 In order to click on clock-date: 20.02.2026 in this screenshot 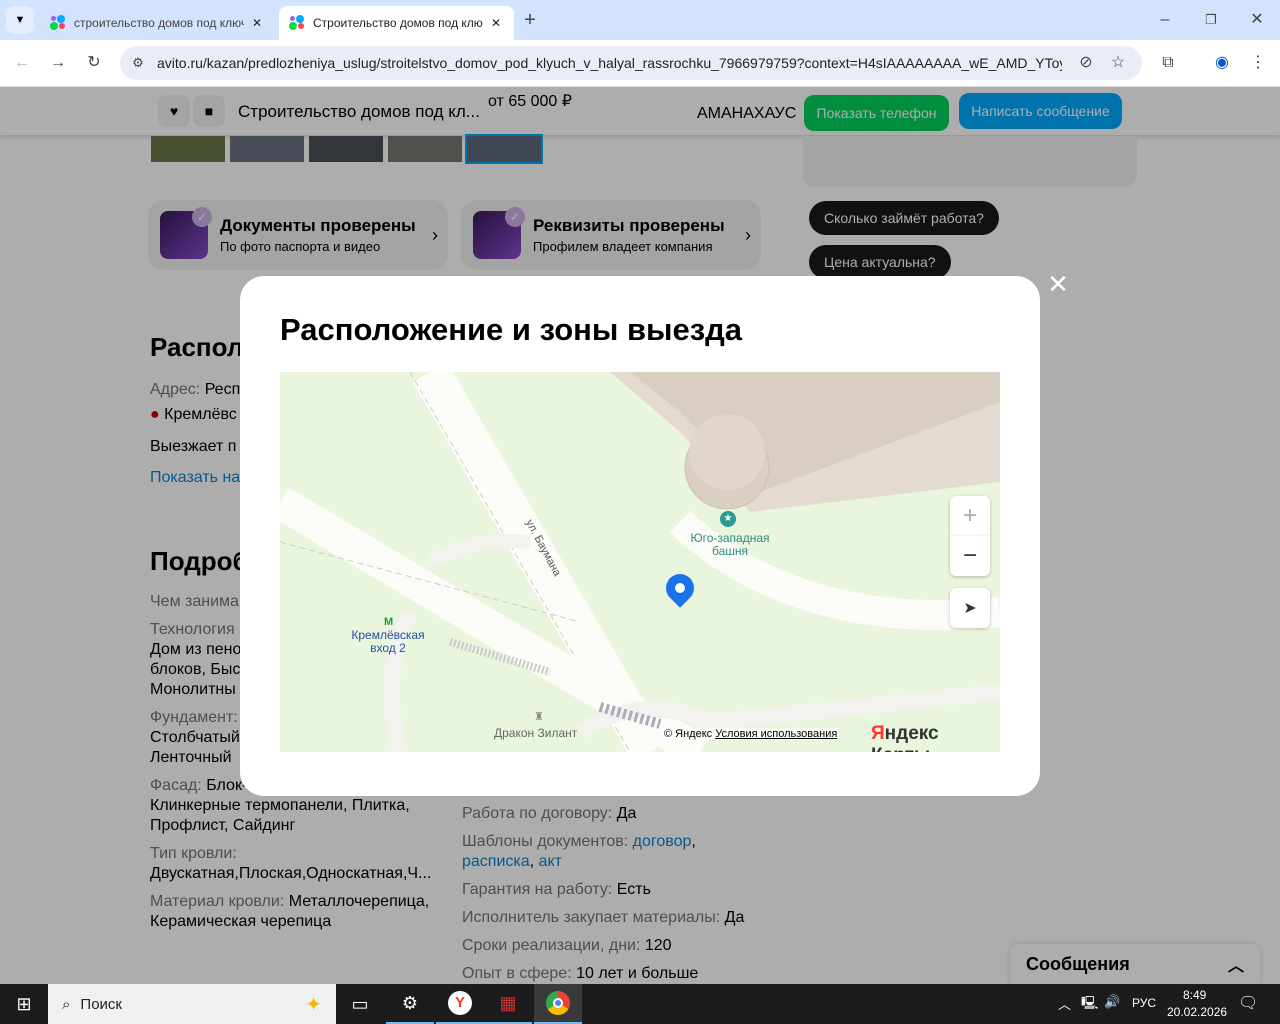, I will do `click(1197, 1012)`.